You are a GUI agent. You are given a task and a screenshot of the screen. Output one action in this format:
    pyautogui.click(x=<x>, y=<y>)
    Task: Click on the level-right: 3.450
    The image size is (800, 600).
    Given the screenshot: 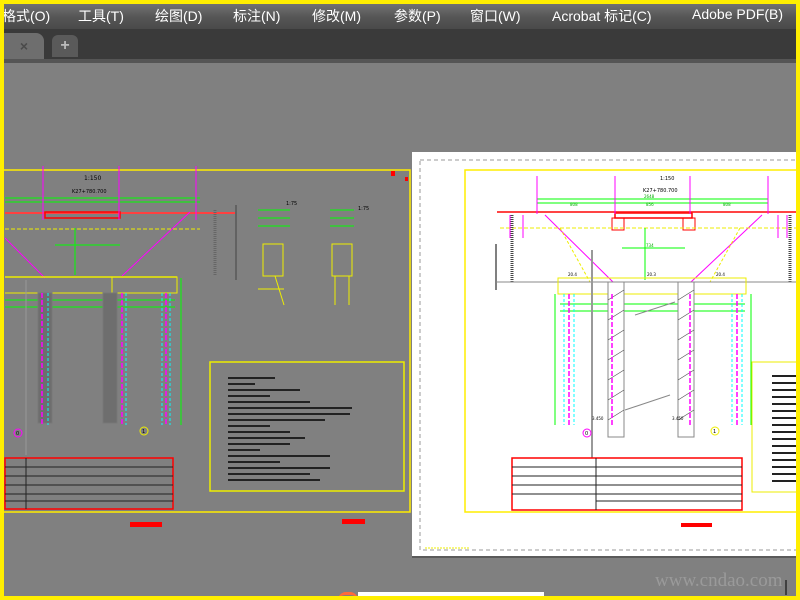 What is the action you would take?
    pyautogui.click(x=678, y=418)
    